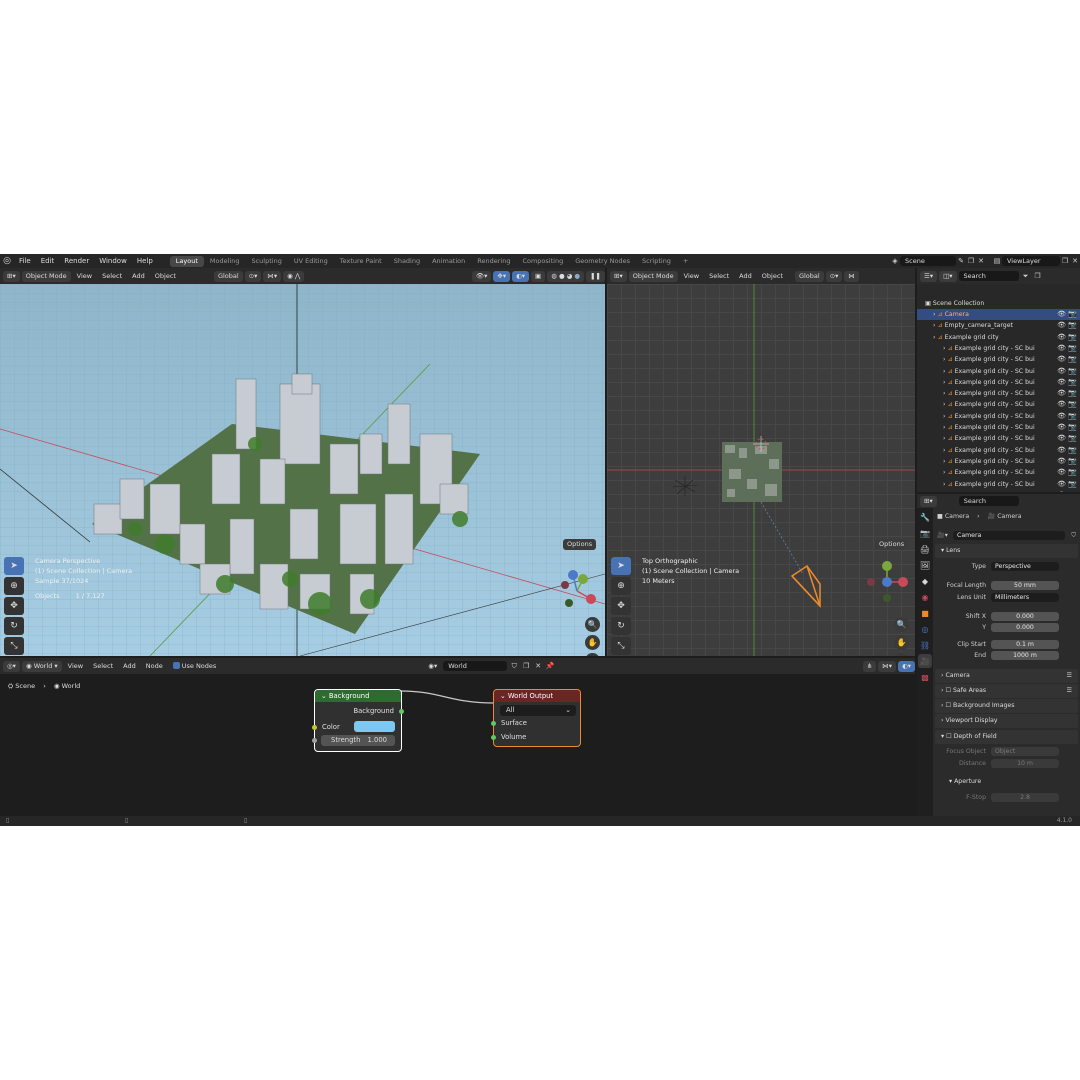 The width and height of the screenshot is (1080, 1080). What do you see at coordinates (895, 261) in the screenshot?
I see `scene-icon: ◈` at bounding box center [895, 261].